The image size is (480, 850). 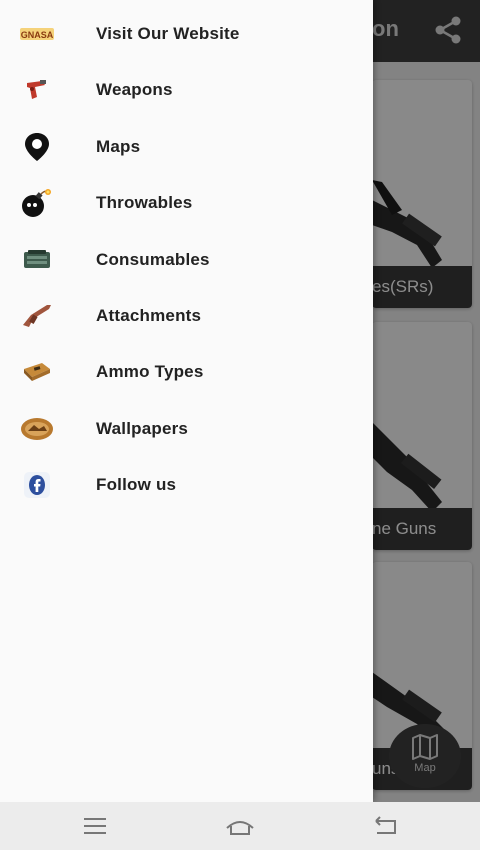 I want to click on flare-gun-icon, so click(x=37, y=90).